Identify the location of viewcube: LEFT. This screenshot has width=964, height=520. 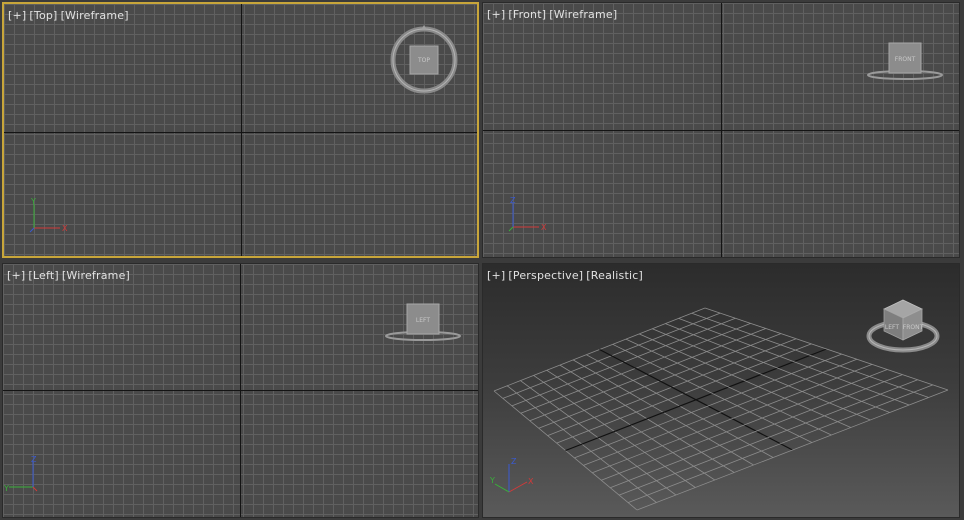
(423, 322).